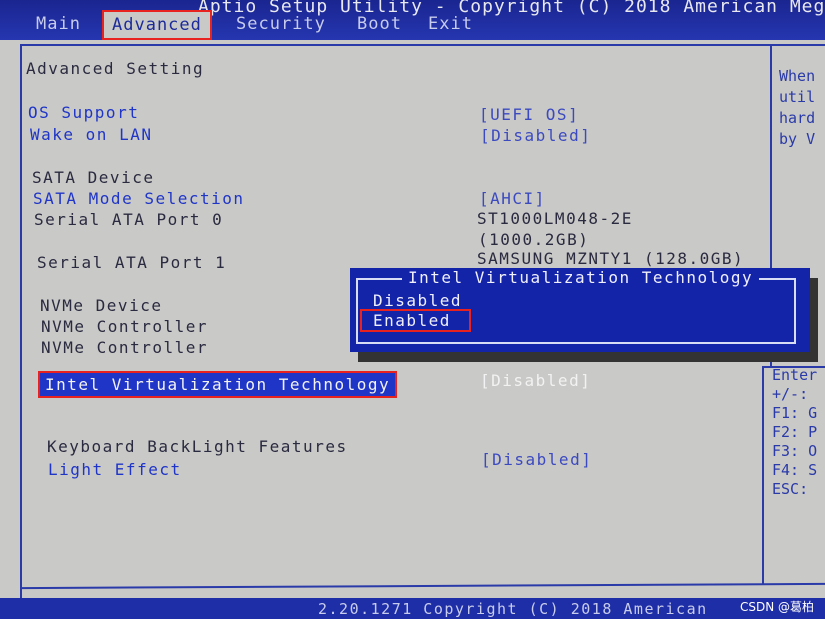  Describe the element at coordinates (197, 446) in the screenshot. I see `keyboard-backlight-label: Keyboard BackLight Features` at that location.